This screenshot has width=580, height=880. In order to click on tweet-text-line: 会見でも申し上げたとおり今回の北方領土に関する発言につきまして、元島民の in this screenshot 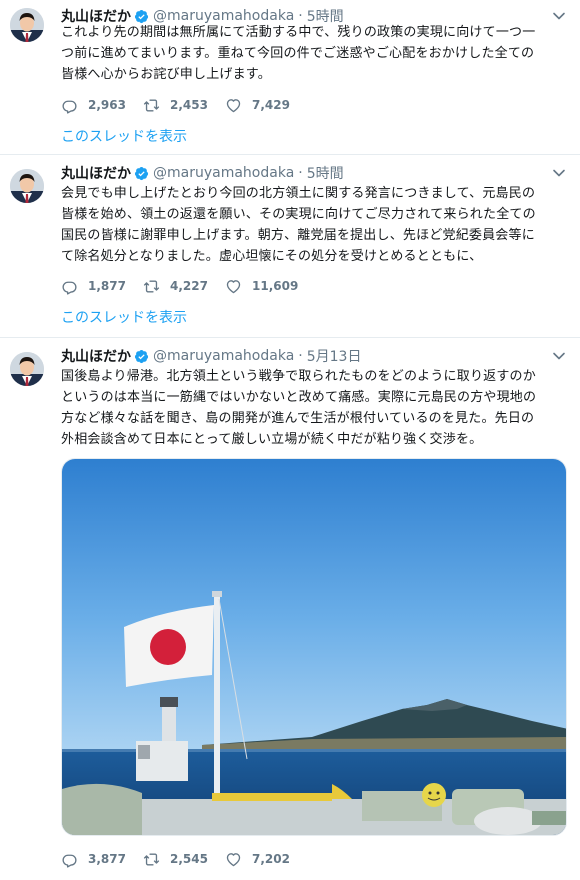, I will do `click(298, 193)`.